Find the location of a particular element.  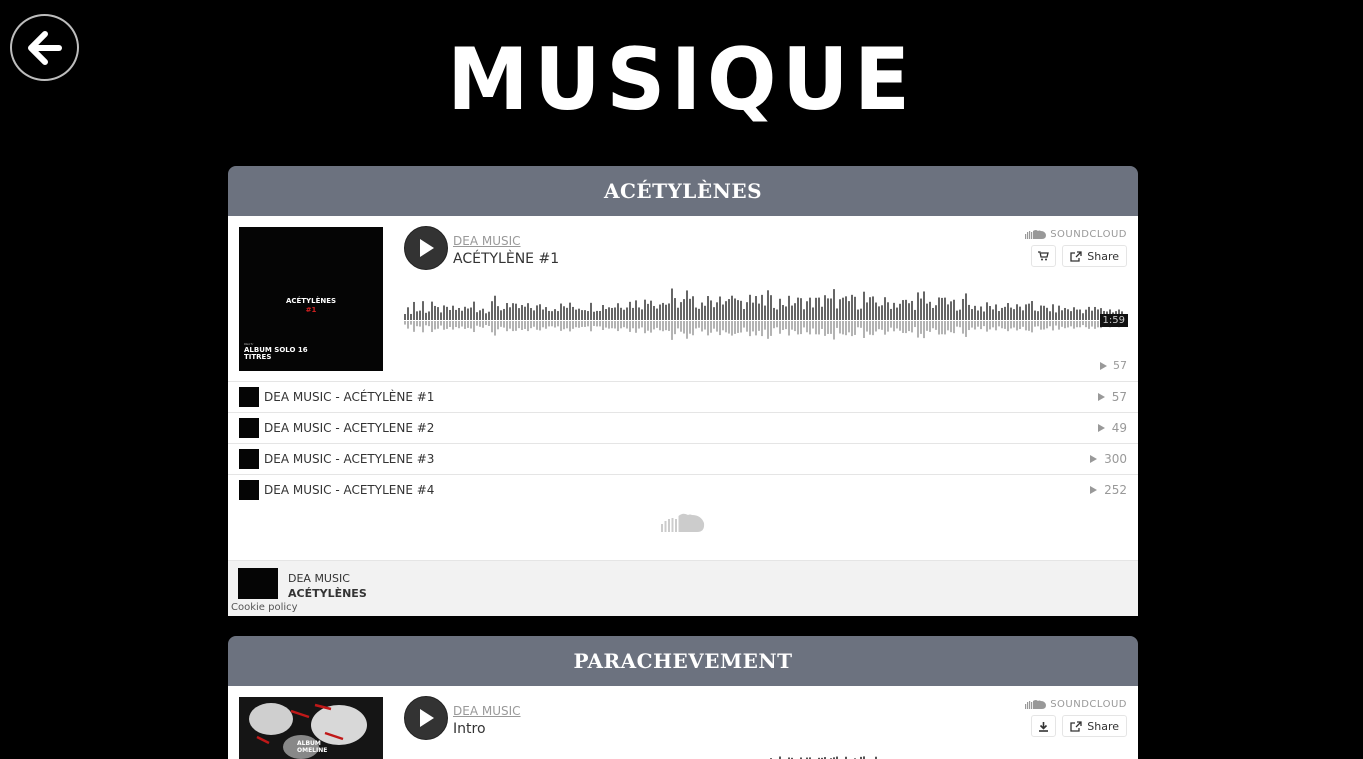

track-row: DEA MUSIC - ACETYLENE #2 49 is located at coordinates (683, 427).